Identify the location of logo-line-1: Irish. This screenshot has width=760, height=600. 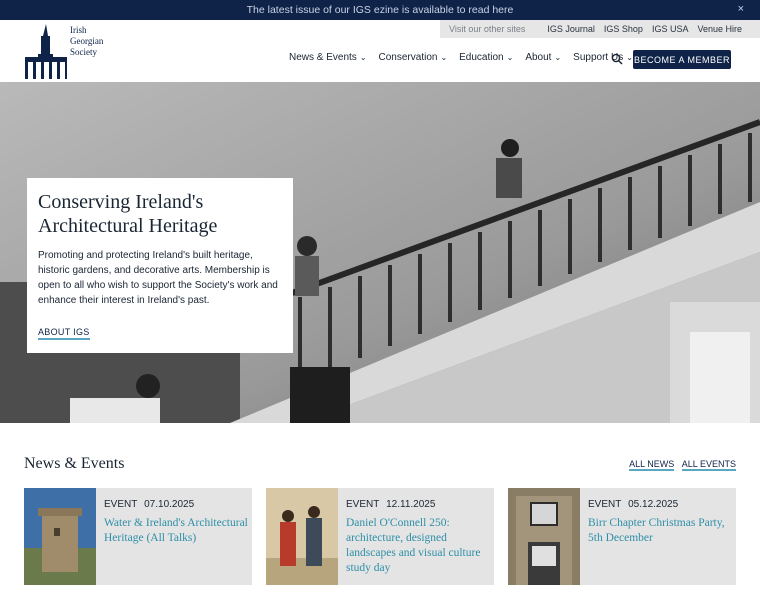
(78, 30).